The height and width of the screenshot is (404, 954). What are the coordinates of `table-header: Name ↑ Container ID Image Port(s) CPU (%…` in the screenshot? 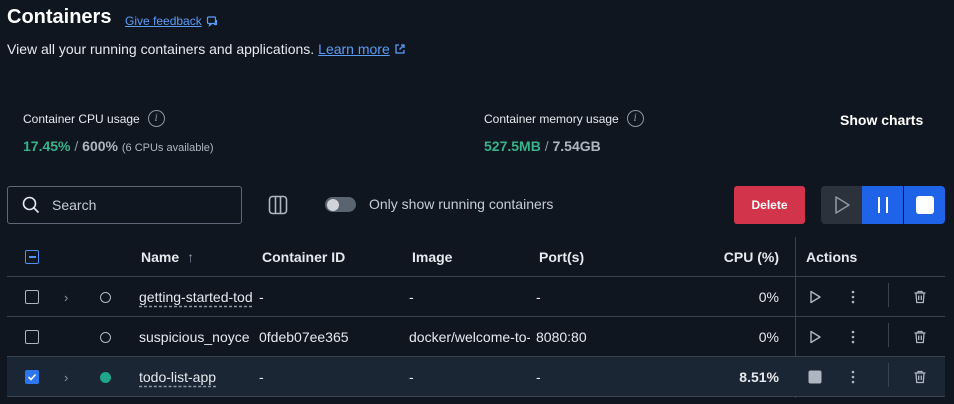 It's located at (476, 257).